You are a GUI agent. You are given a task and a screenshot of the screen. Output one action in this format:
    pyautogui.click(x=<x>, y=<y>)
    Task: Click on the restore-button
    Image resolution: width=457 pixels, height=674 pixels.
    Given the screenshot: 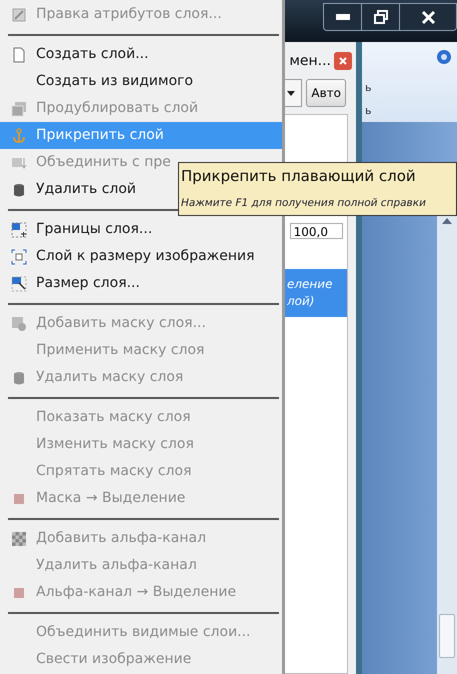 What is the action you would take?
    pyautogui.click(x=381, y=17)
    